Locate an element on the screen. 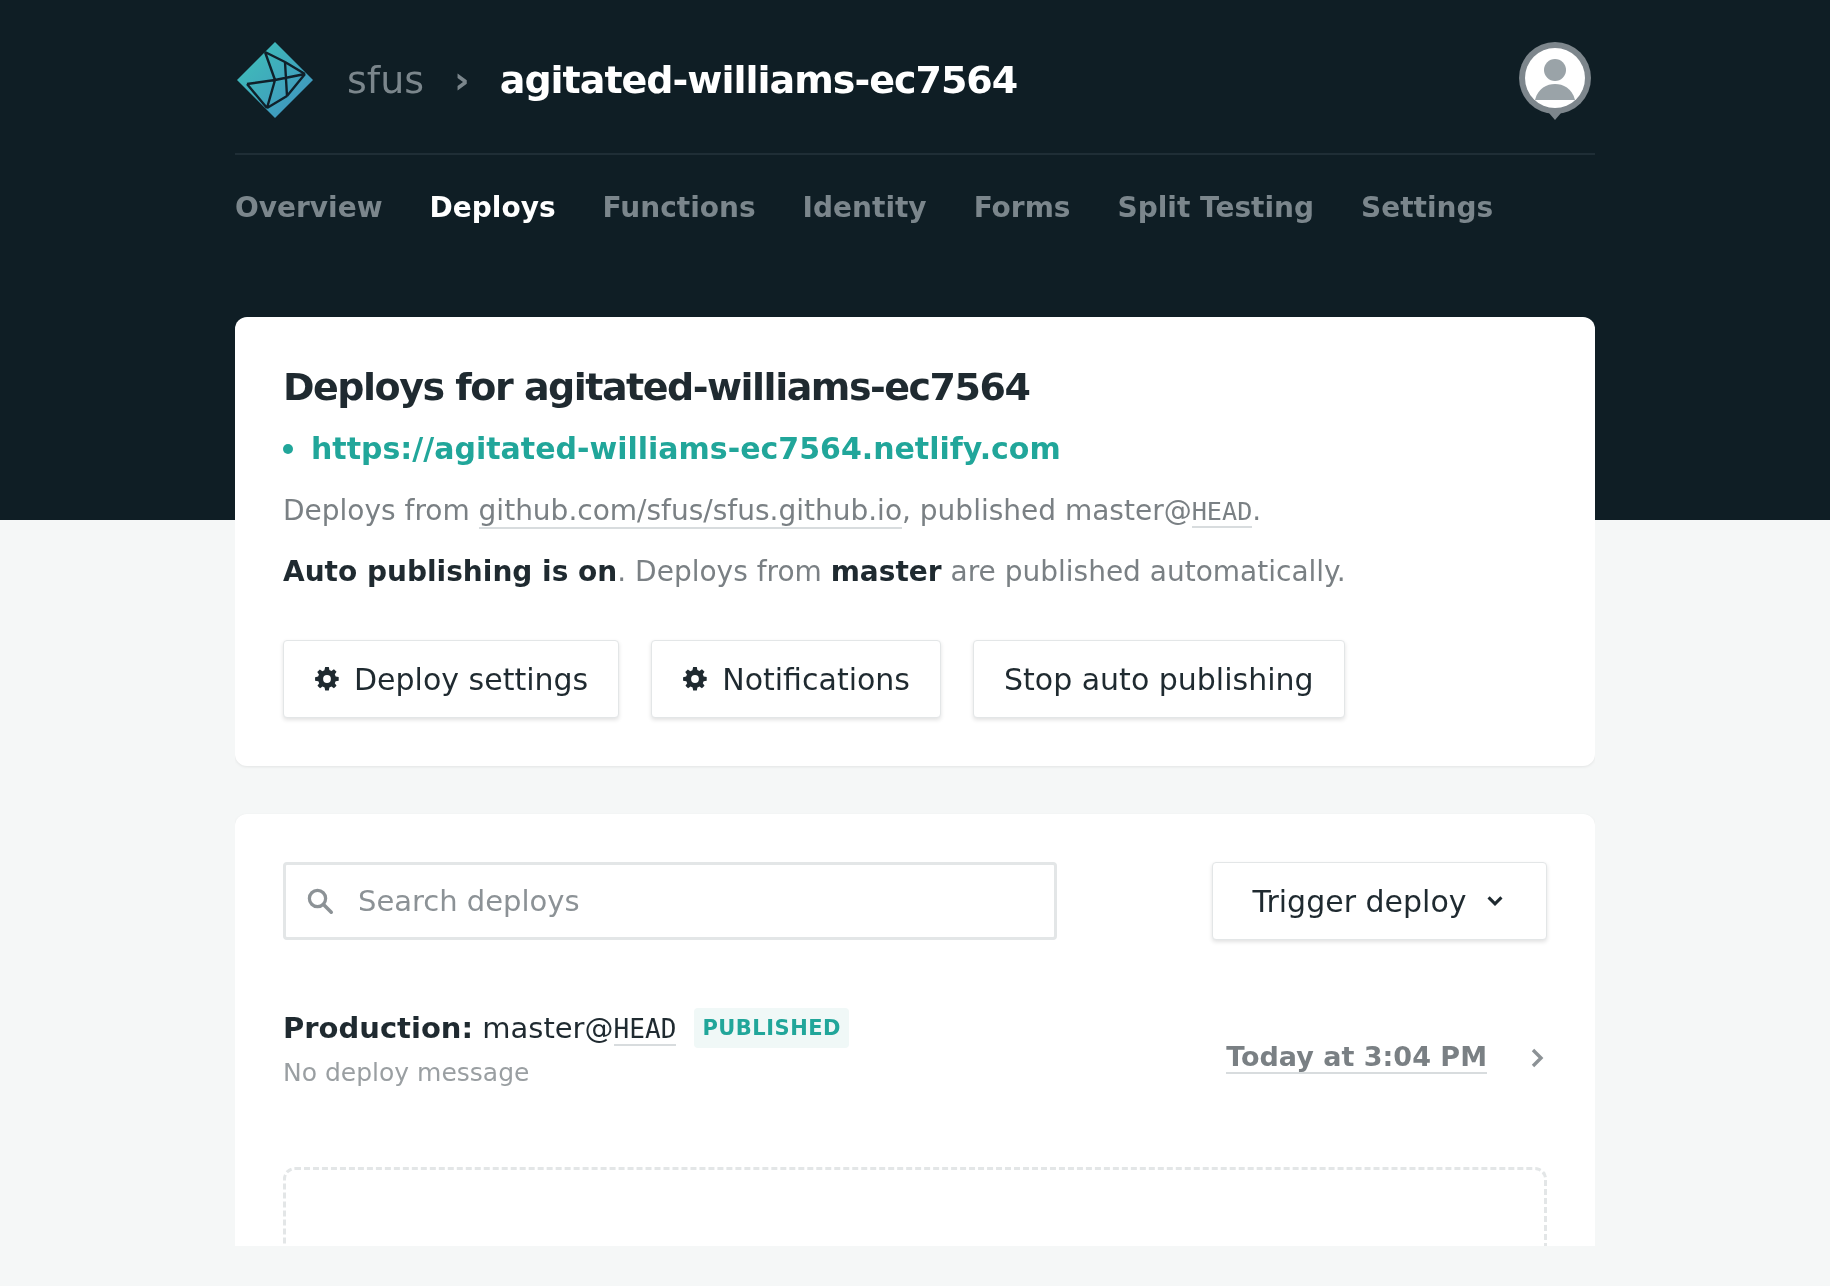 This screenshot has width=1830, height=1286. nav-tab: Split Testing is located at coordinates (1216, 211).